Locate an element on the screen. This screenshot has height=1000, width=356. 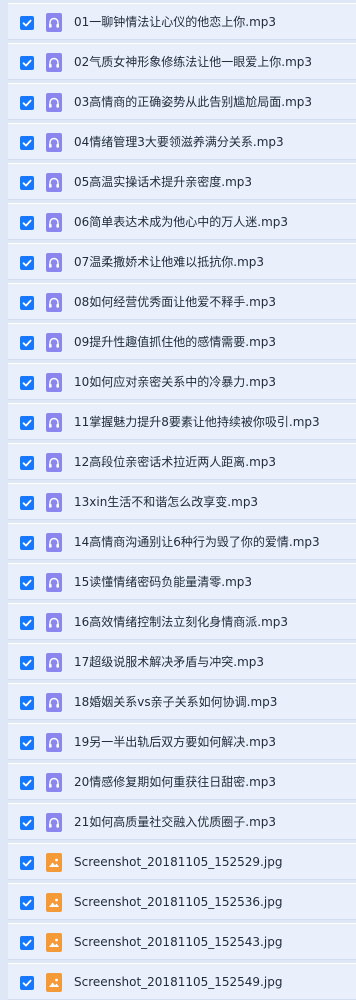
file-row: 12高段位亲密话术拉近两人距离.mp3 is located at coordinates (182, 461).